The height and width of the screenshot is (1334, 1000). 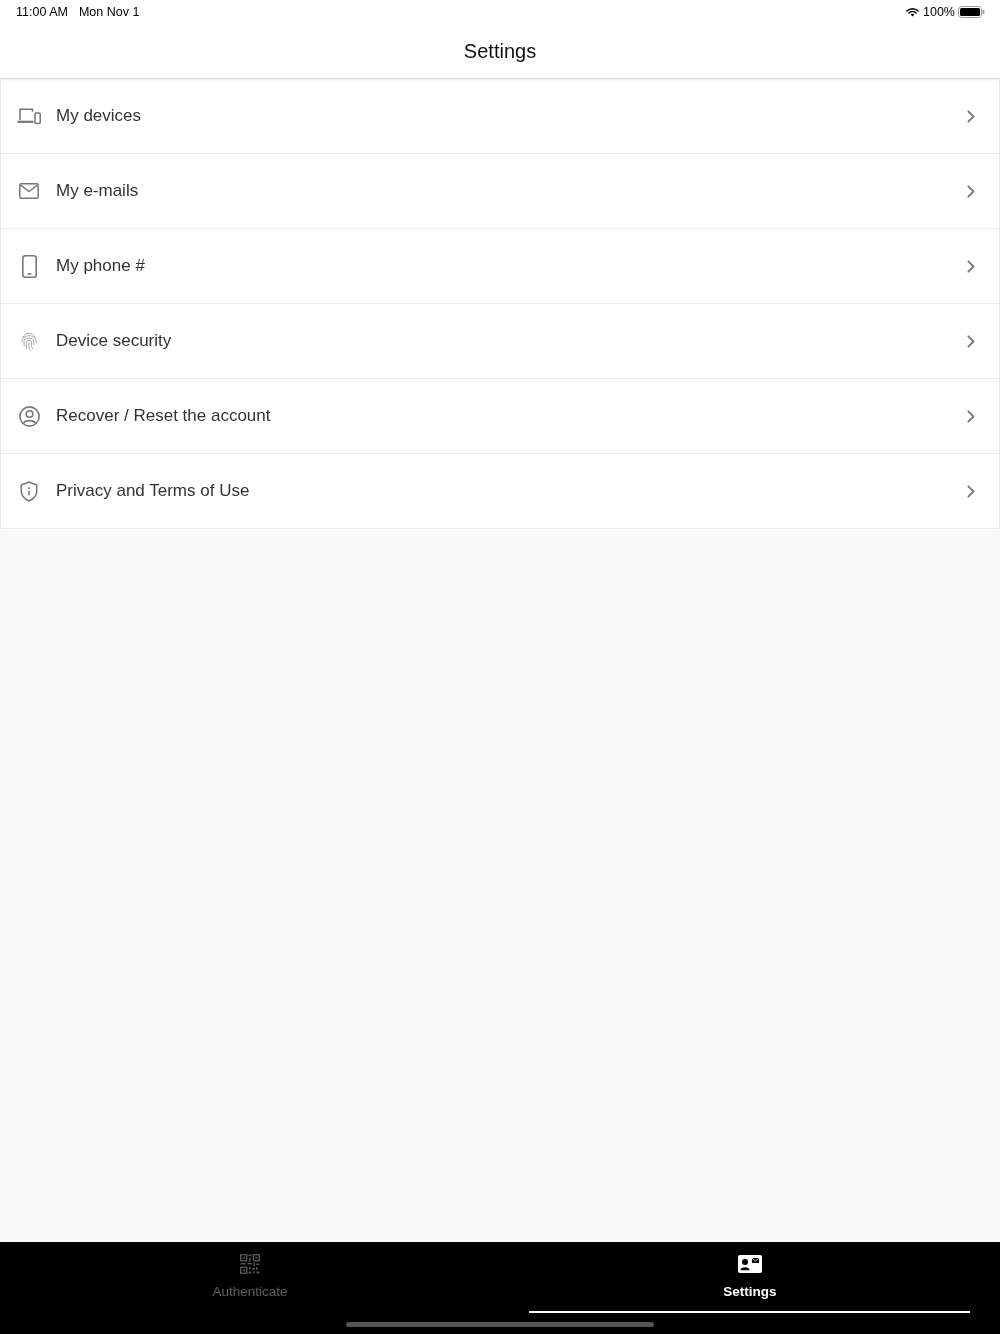 I want to click on laptop-and-phone-icon, so click(x=29, y=116).